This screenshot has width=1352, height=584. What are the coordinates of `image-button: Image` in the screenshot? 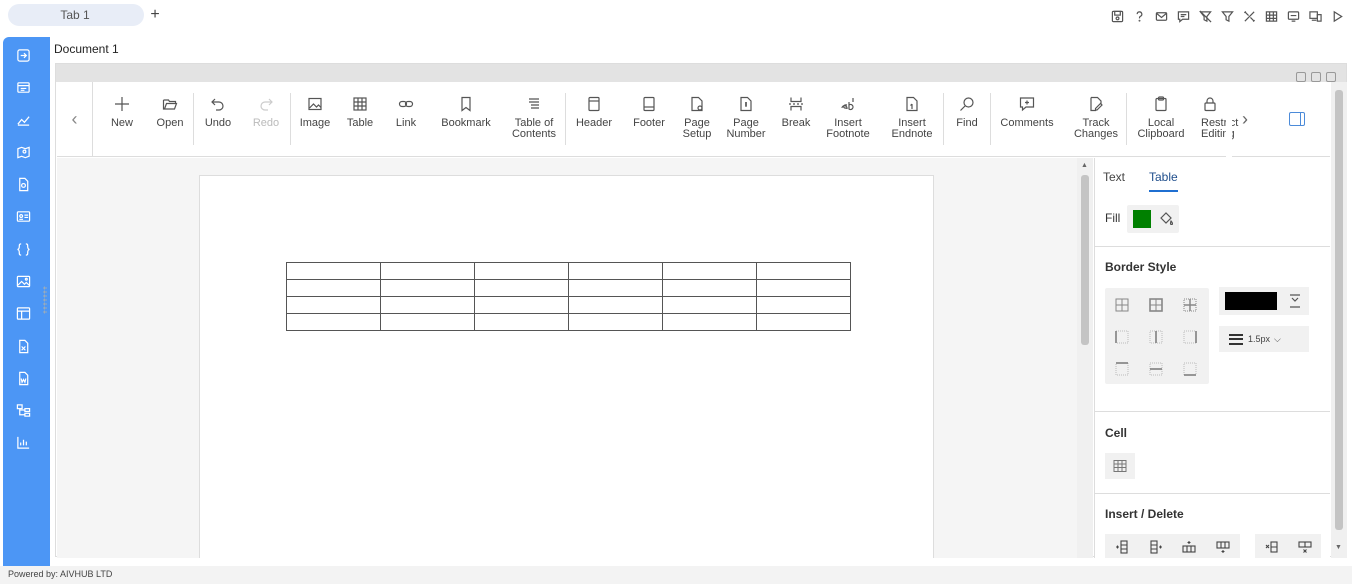 It's located at (315, 111).